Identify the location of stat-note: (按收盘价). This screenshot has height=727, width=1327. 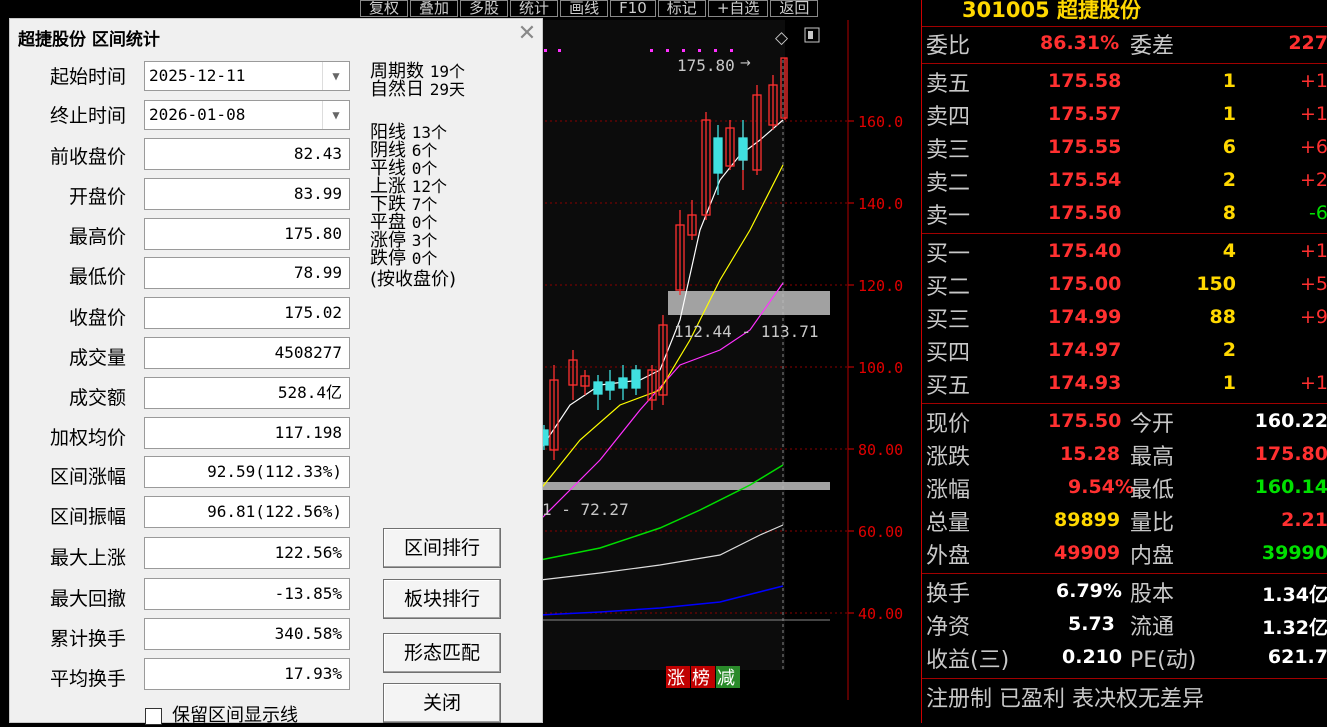
(413, 279).